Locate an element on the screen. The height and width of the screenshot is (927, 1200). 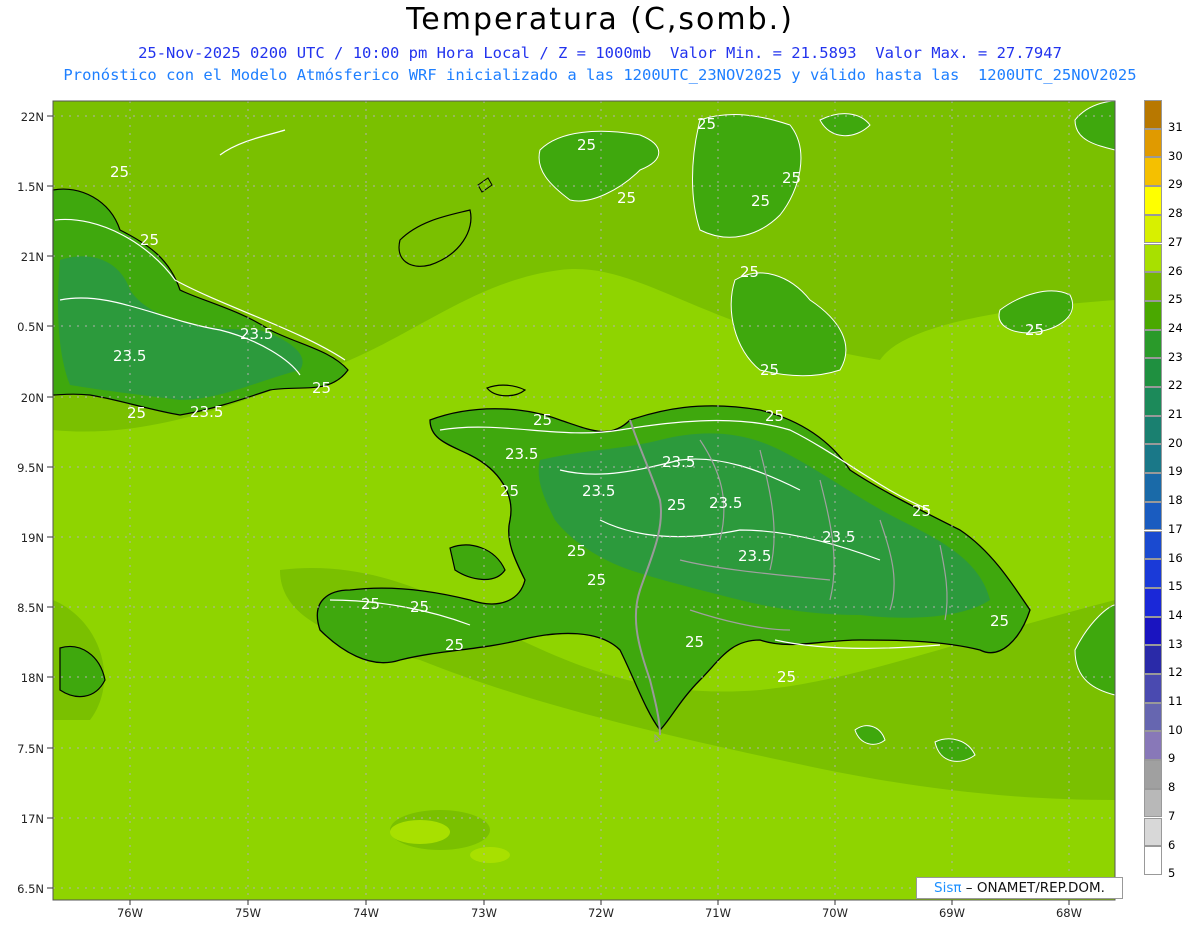
lon-label: 72W is located at coordinates (601, 913).